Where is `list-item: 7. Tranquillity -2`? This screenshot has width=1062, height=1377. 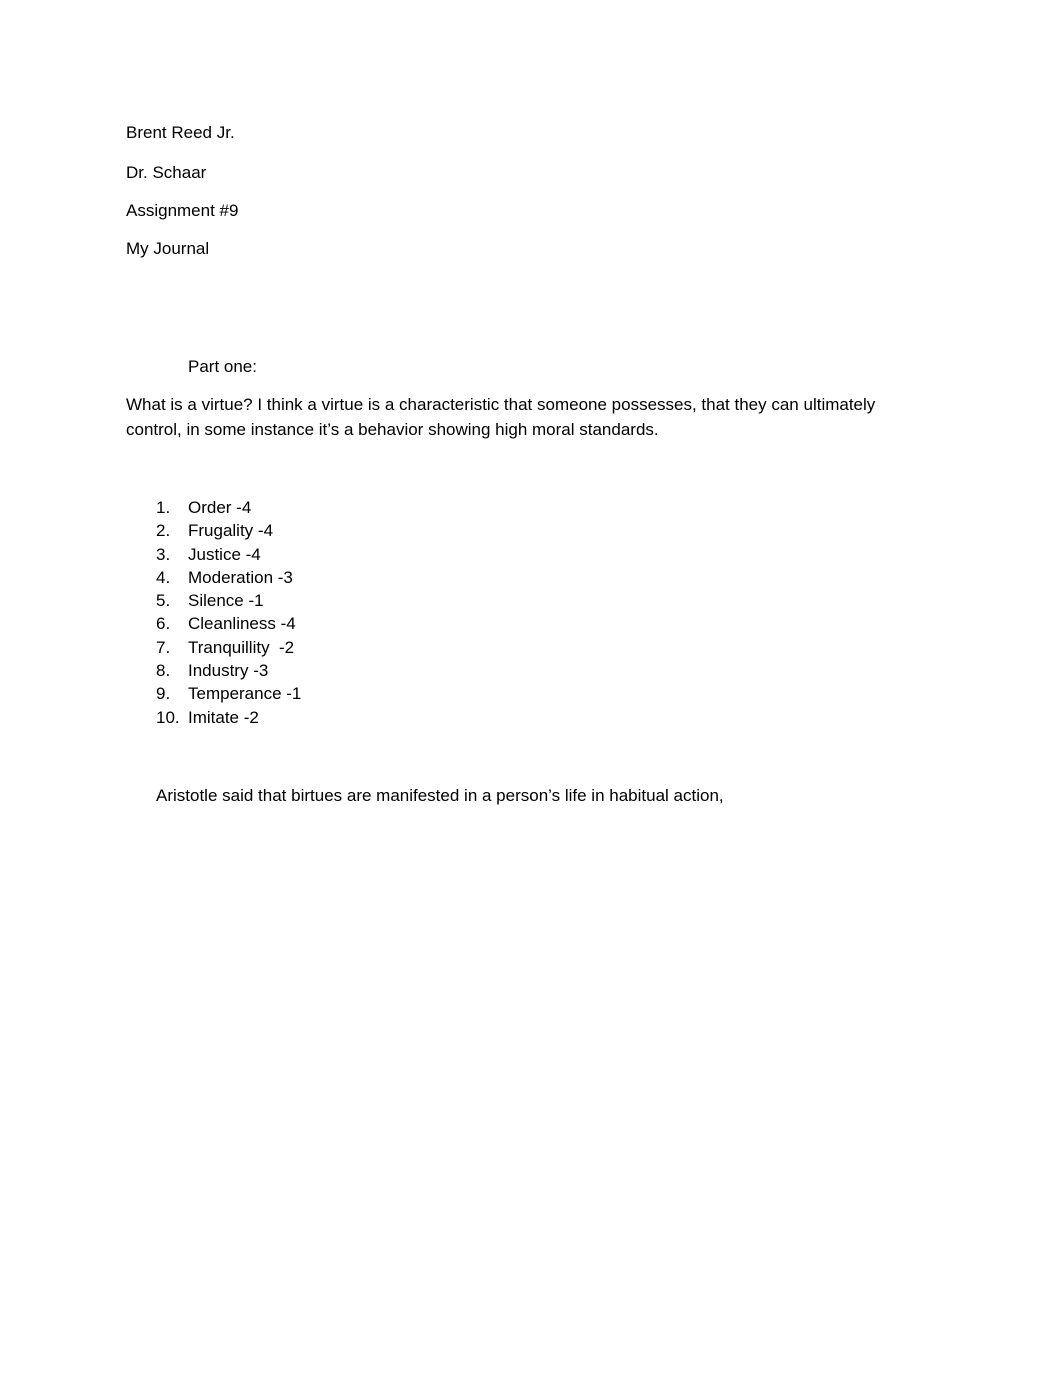 list-item: 7. Tranquillity -2 is located at coordinates (228, 648).